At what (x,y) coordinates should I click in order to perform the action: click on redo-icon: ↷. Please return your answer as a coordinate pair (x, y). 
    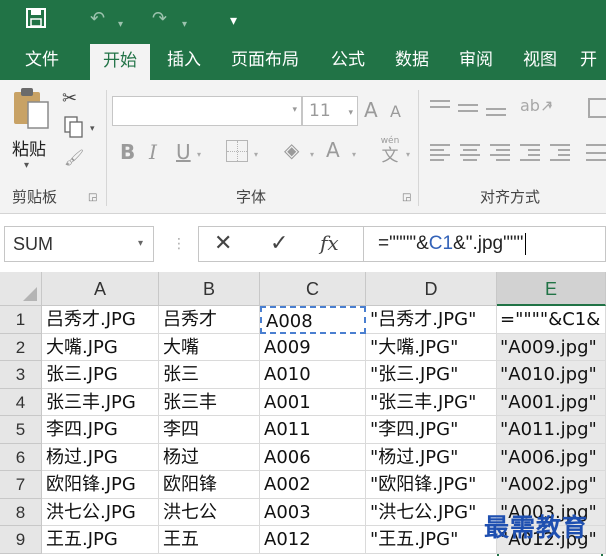
    Looking at the image, I should click on (159, 19).